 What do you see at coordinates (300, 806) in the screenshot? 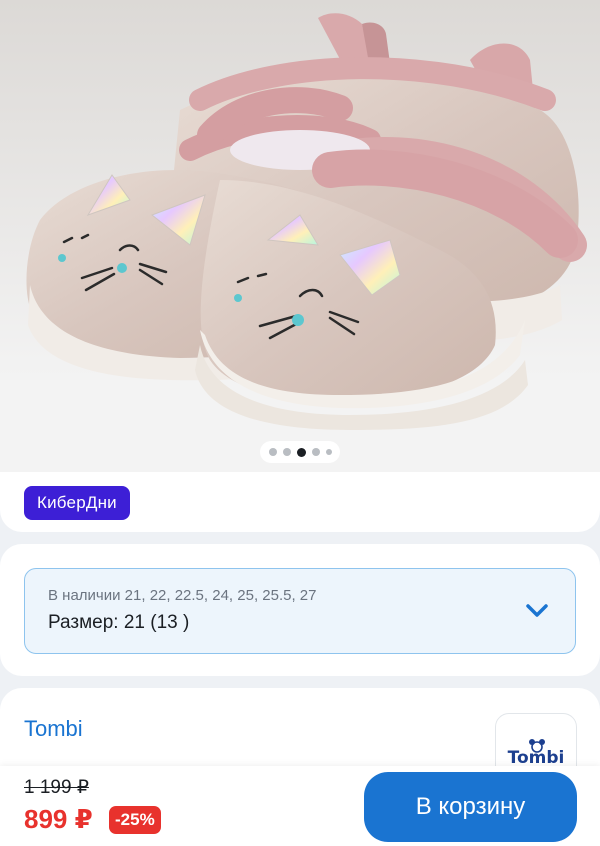
I see `purchase-bar: 1 199 ₽ 899 ₽ -25% В корзину` at bounding box center [300, 806].